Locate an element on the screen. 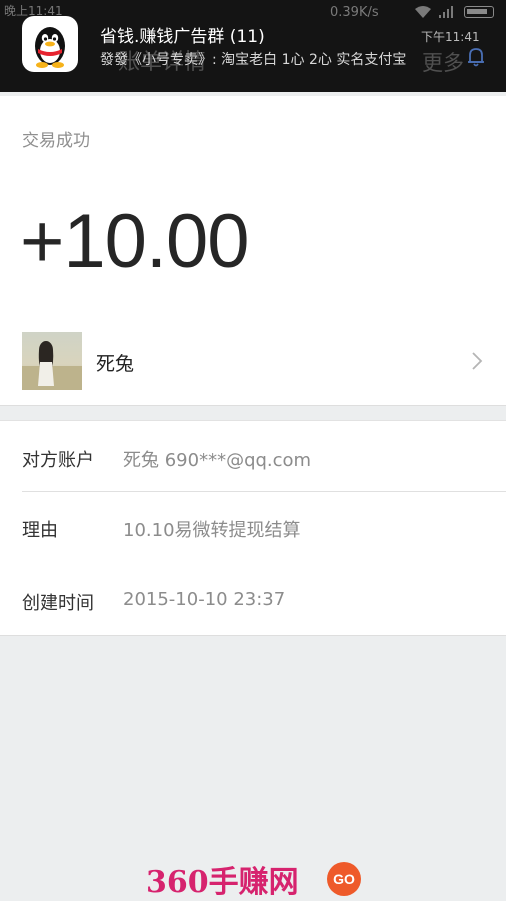 Image resolution: width=506 pixels, height=901 pixels. detail-row-reason: 理由 10.10易微转提现结算 is located at coordinates (253, 546).